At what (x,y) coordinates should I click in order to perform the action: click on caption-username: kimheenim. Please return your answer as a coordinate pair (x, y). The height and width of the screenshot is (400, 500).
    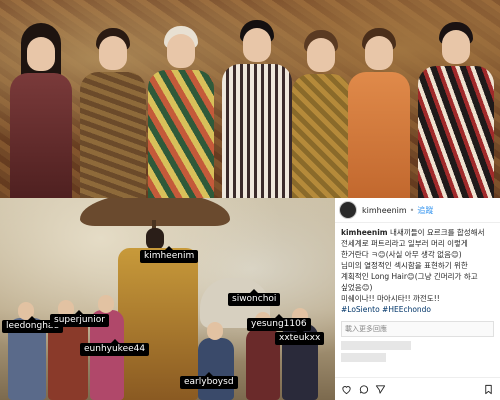
    Looking at the image, I should click on (364, 232).